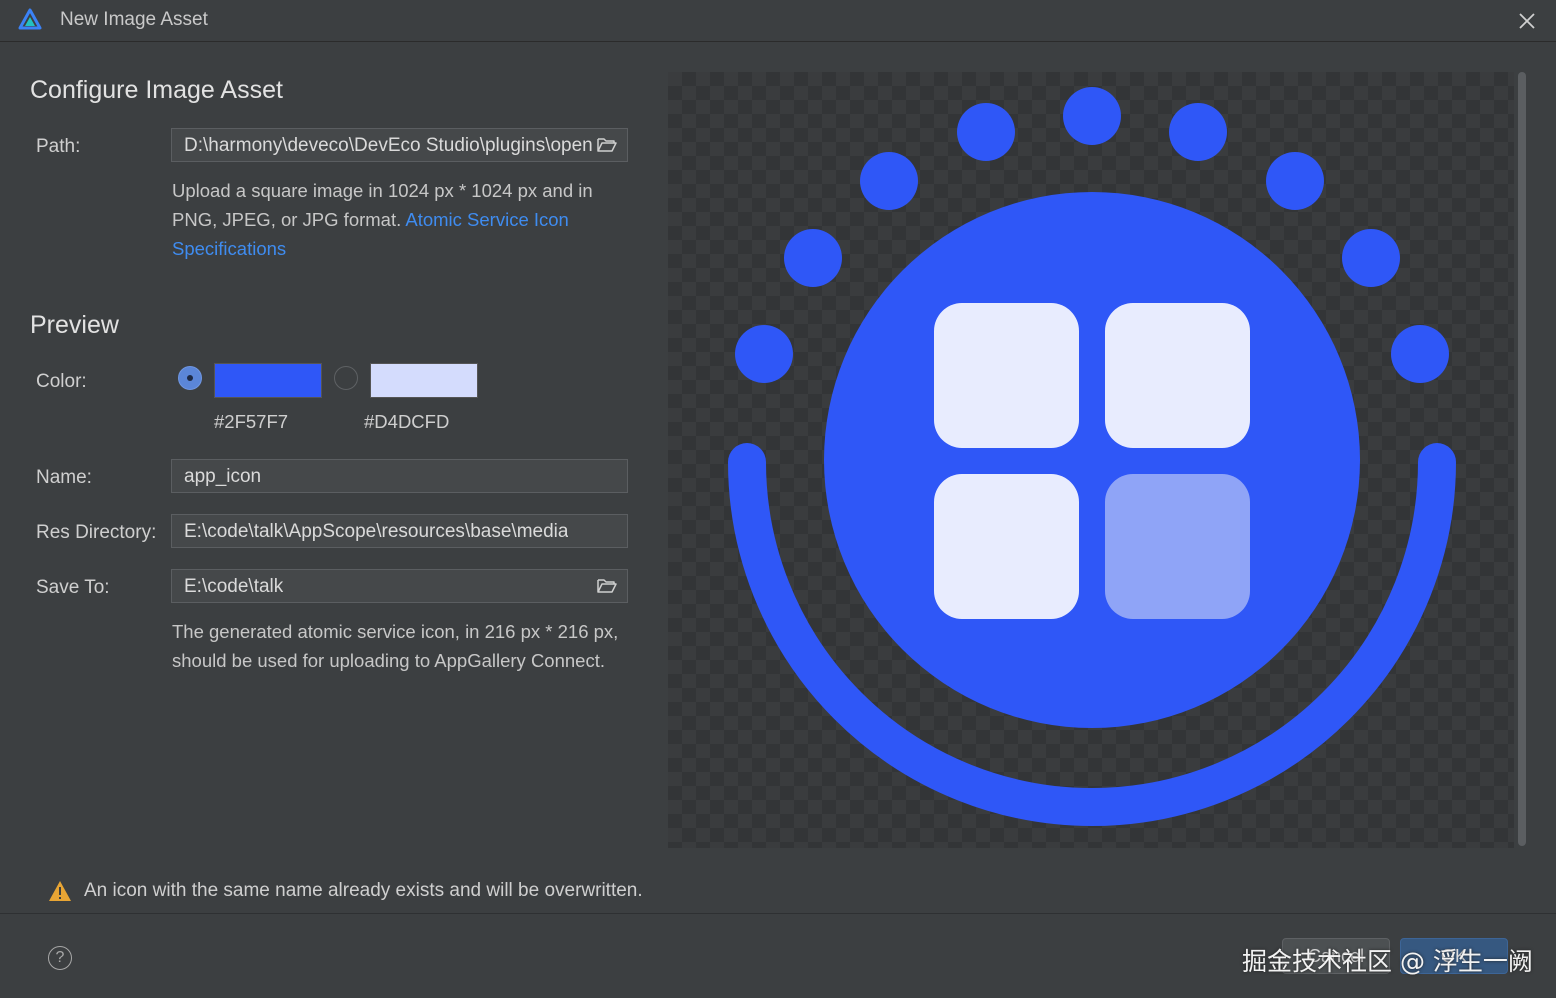 The width and height of the screenshot is (1556, 998). What do you see at coordinates (234, 586) in the screenshot?
I see `save-to-value: E:\code\talk` at bounding box center [234, 586].